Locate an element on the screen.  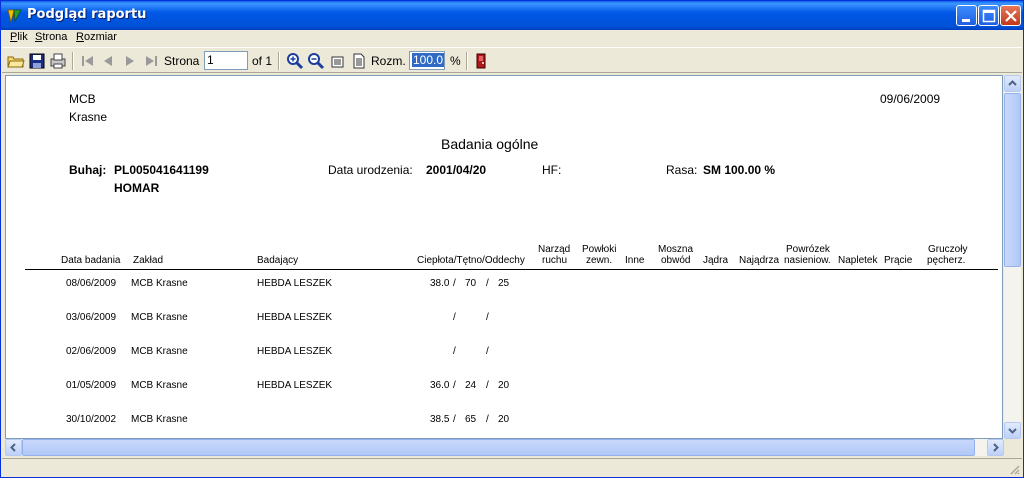
row-date: 08/06/2009 is located at coordinates (91, 283).